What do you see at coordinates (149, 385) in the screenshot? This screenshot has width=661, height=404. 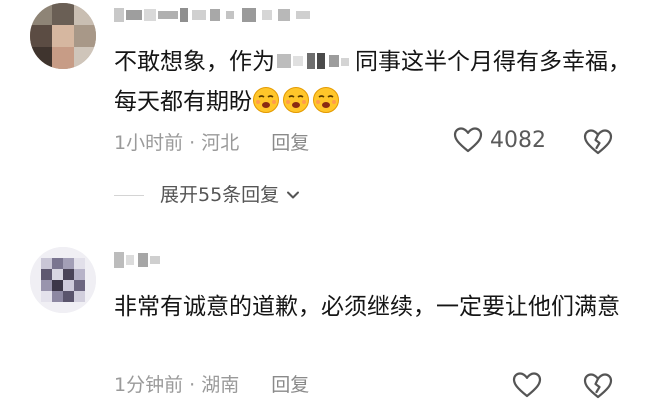 I see `comment-time: 1分钟前` at bounding box center [149, 385].